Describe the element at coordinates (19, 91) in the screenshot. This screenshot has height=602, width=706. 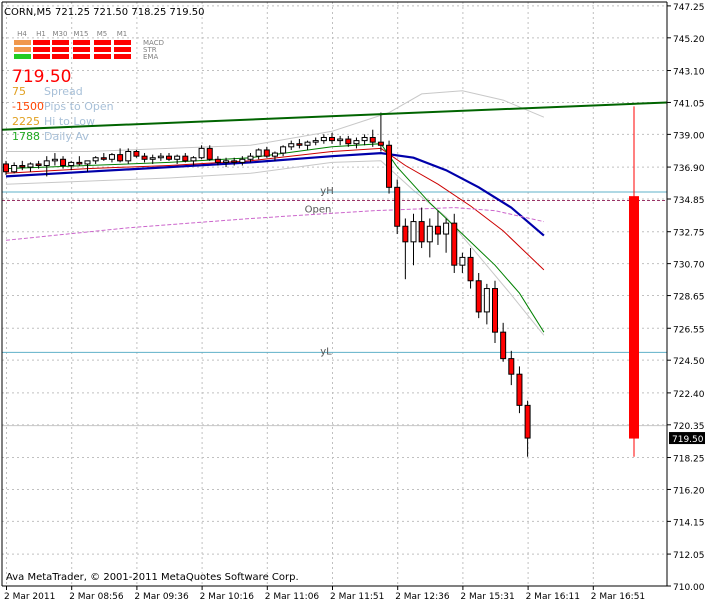
I see `stat-value: 75` at that location.